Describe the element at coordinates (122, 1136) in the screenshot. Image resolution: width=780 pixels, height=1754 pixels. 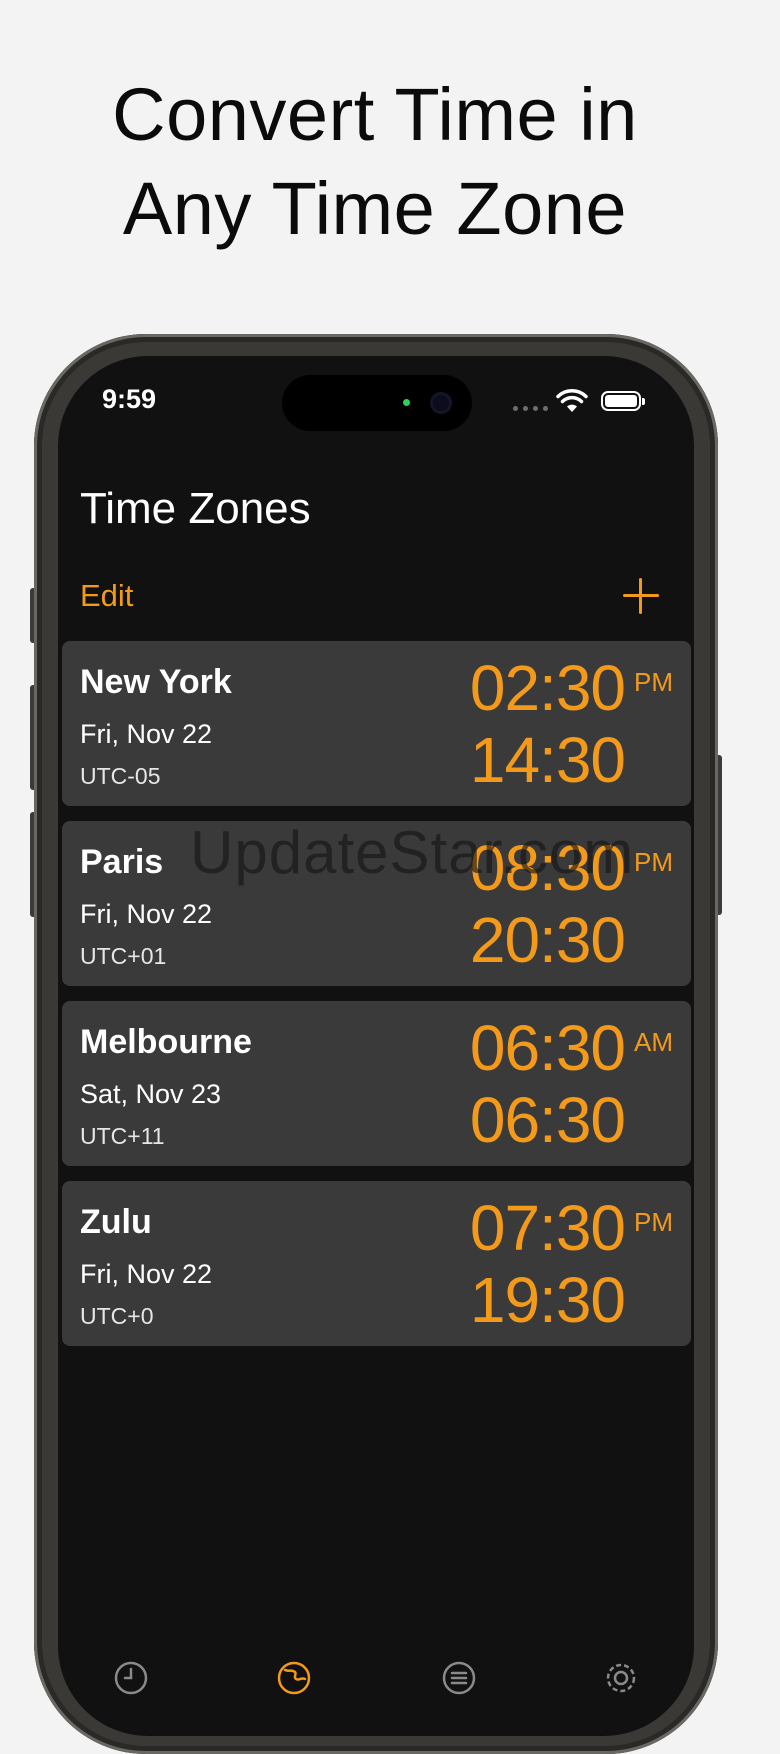
I see `zone-utc-offset: UTC+11` at that location.